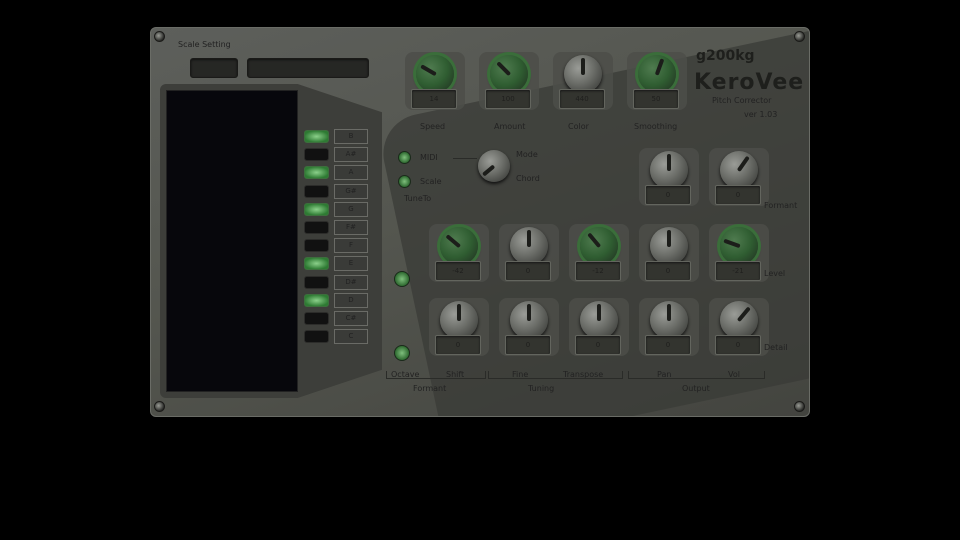 The image size is (960, 540). What do you see at coordinates (738, 195) in the screenshot?
I see `formant-knob-2-value: 0` at bounding box center [738, 195].